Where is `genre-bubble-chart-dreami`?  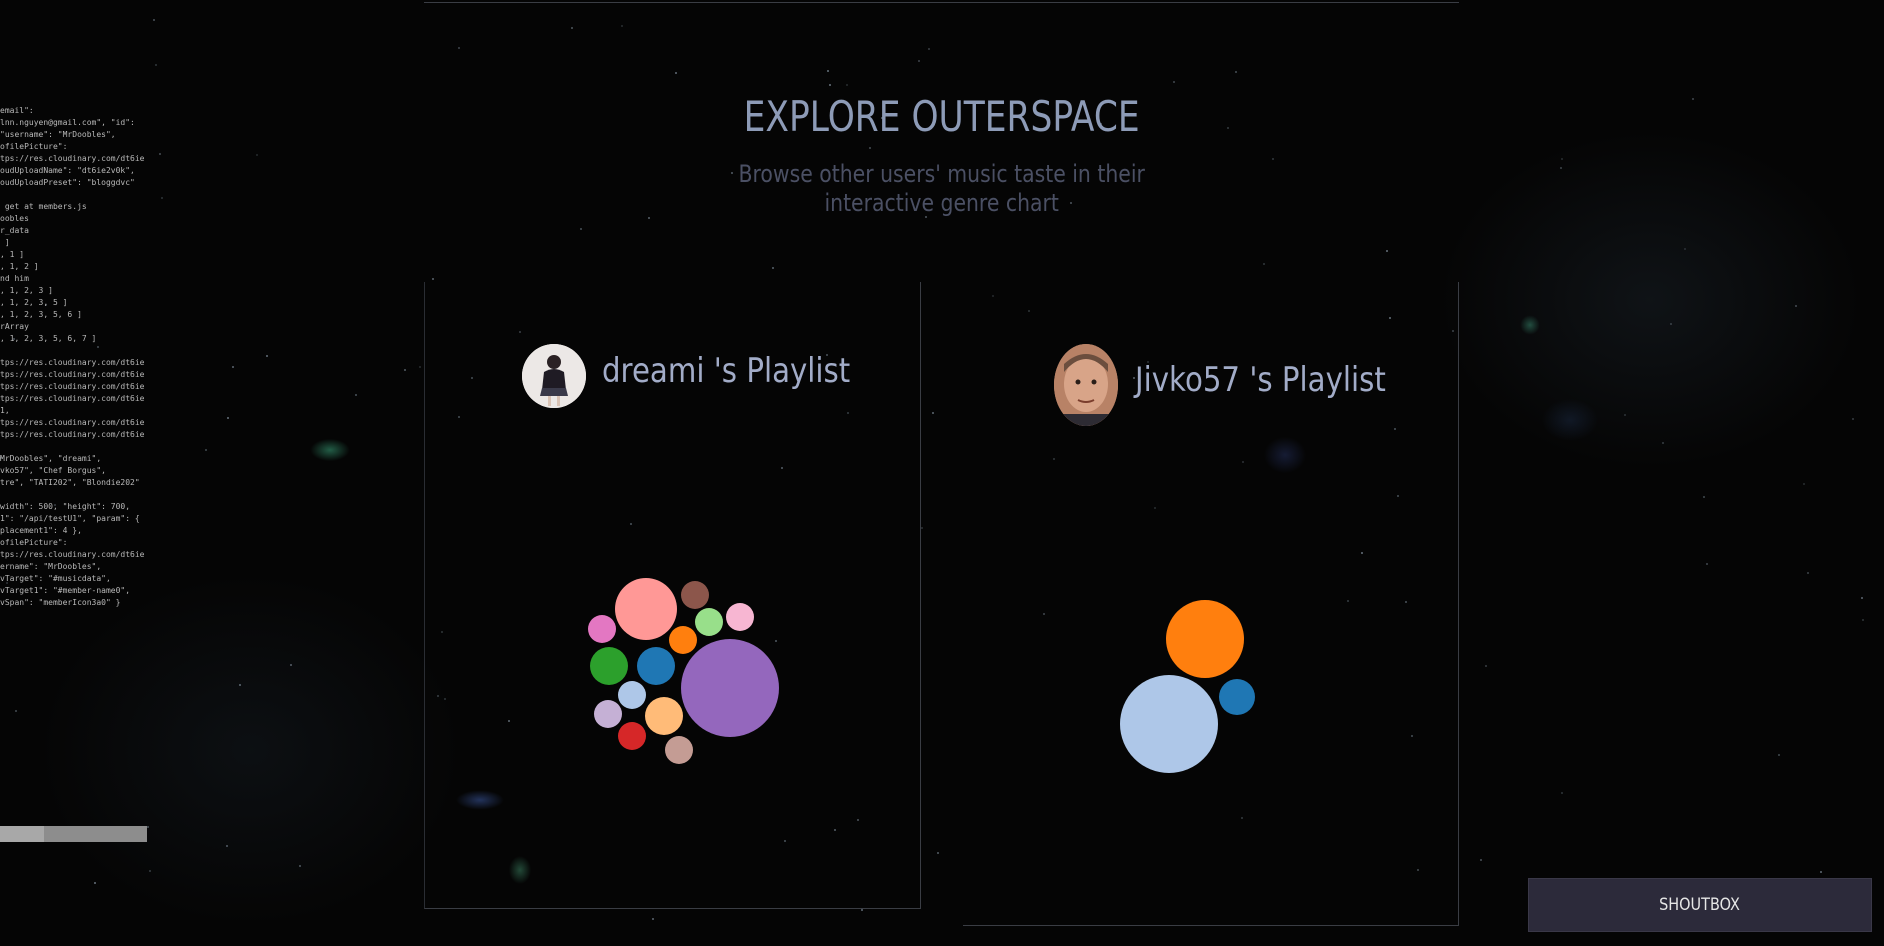
genre-bubble-chart-dreami is located at coordinates (683, 671).